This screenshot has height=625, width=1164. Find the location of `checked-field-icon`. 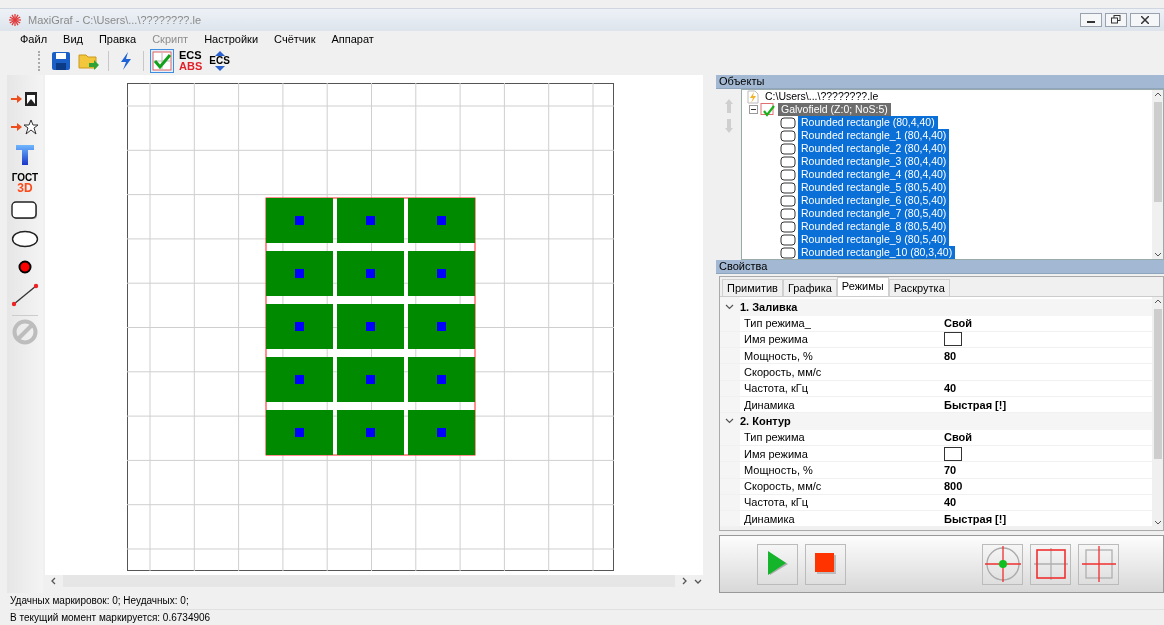

checked-field-icon is located at coordinates (768, 109).